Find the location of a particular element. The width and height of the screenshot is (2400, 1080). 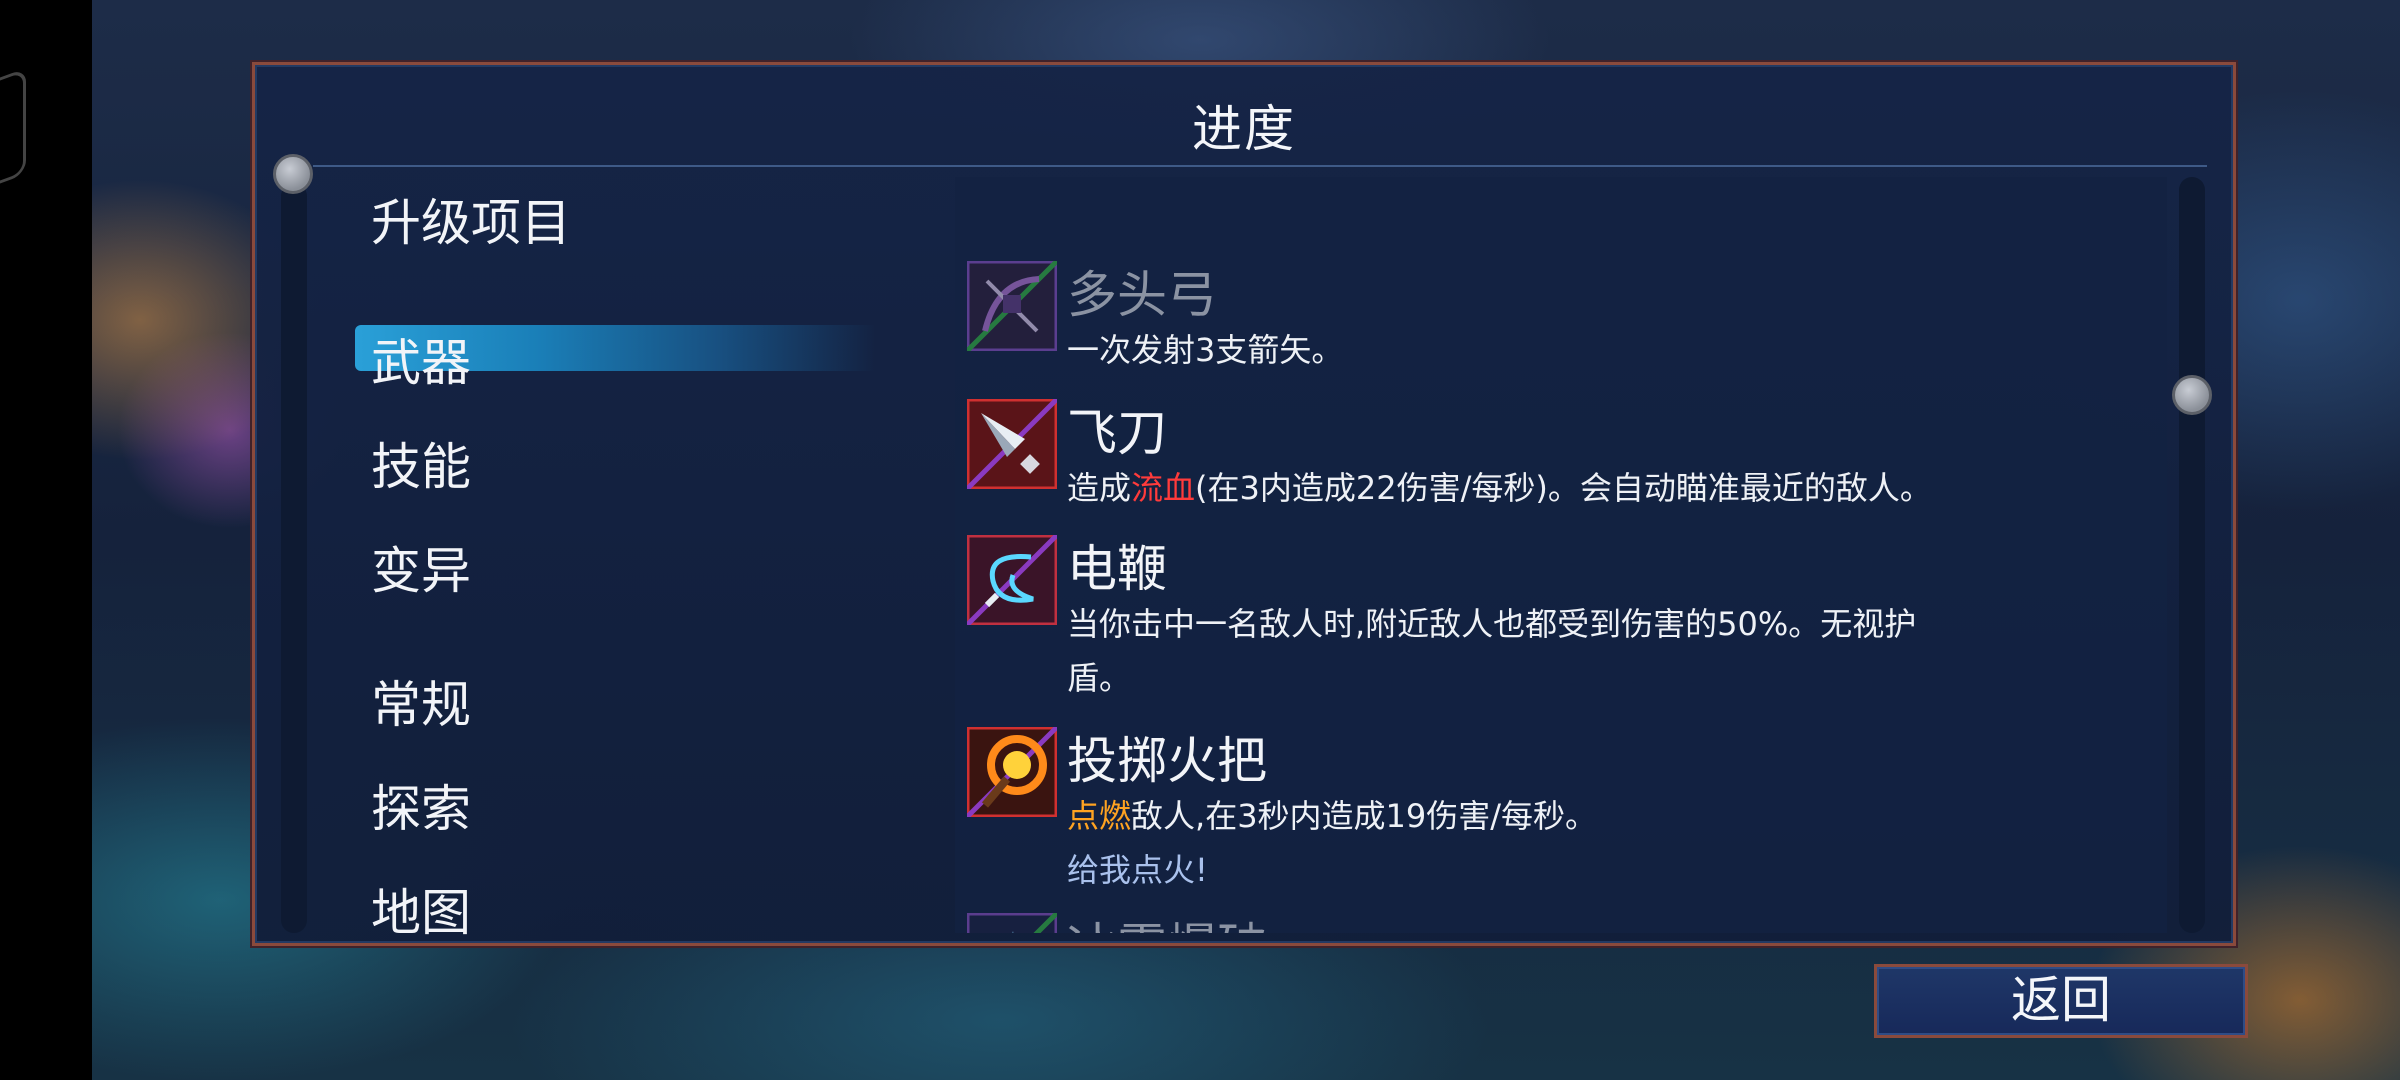

upgrade-name: 电鞭 is located at coordinates (1117, 569).